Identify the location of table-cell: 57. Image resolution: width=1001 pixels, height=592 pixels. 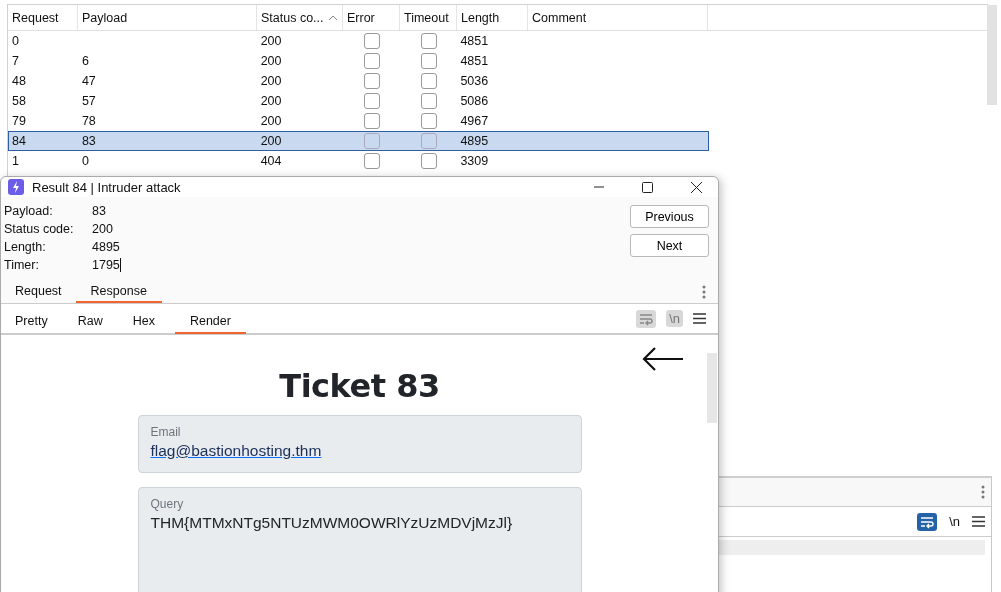
(88, 101).